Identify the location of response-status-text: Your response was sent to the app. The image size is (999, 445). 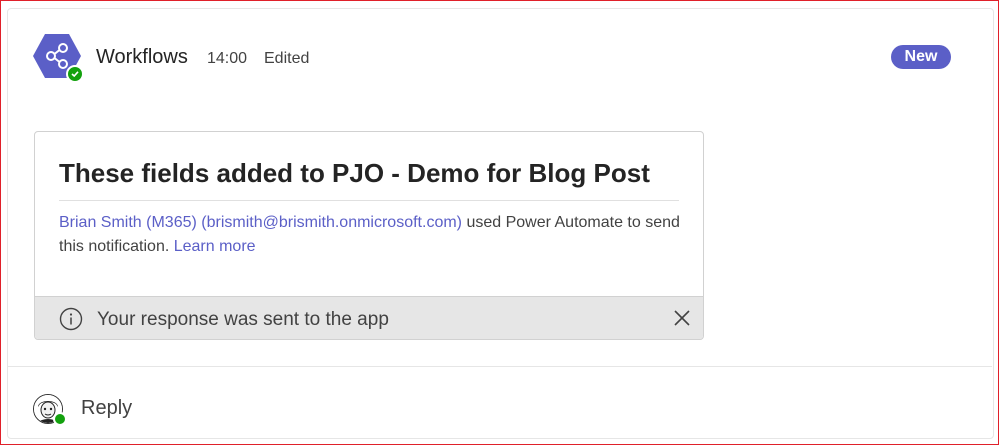
(243, 319).